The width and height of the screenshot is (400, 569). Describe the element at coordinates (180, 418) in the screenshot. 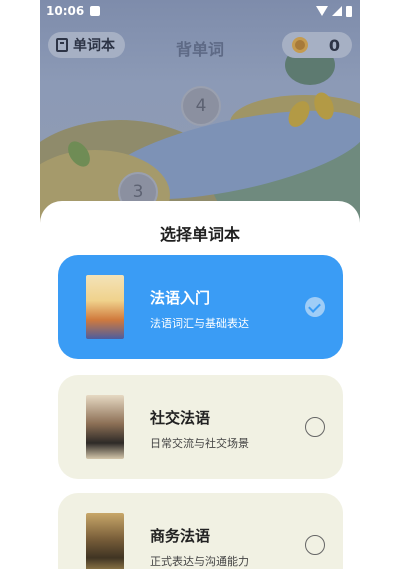

I see `book-name: 社交法语` at that location.